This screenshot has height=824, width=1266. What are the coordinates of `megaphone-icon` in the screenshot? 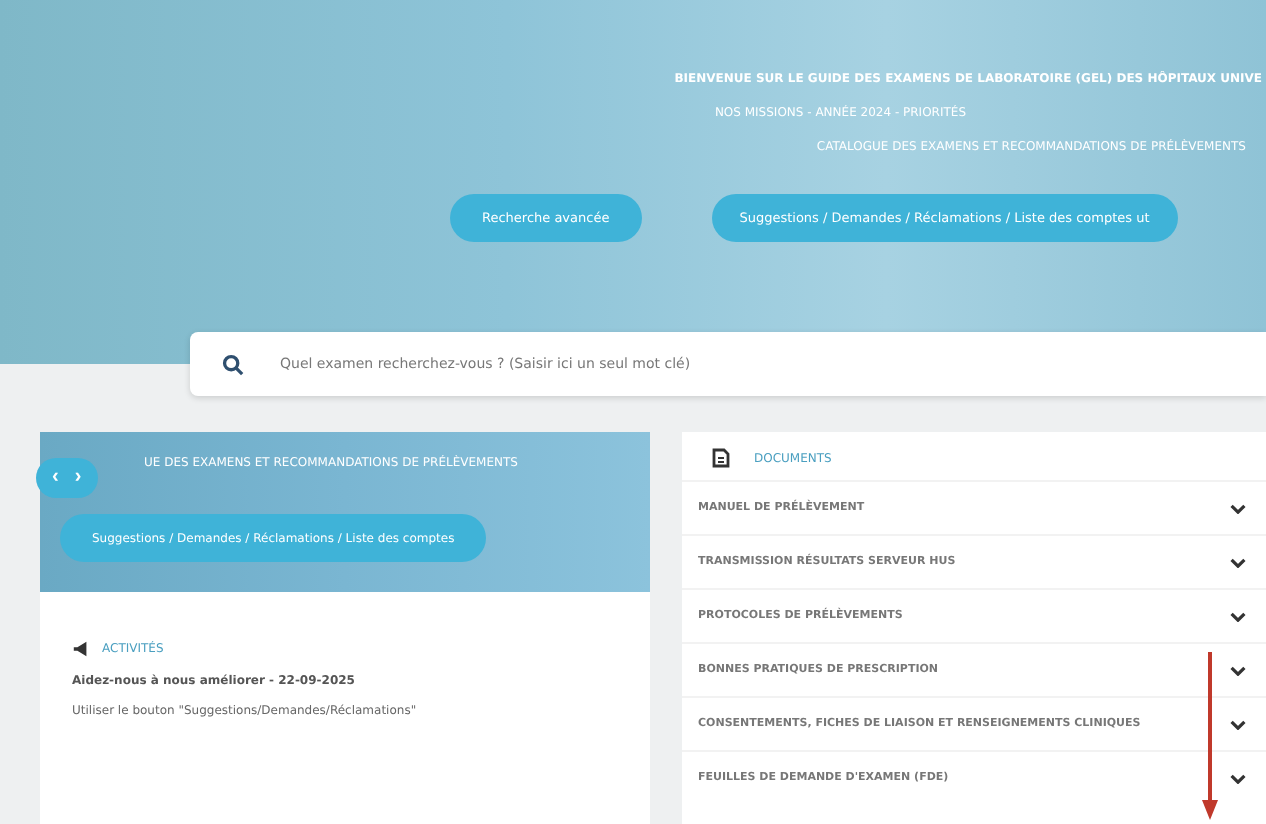 It's located at (81, 649).